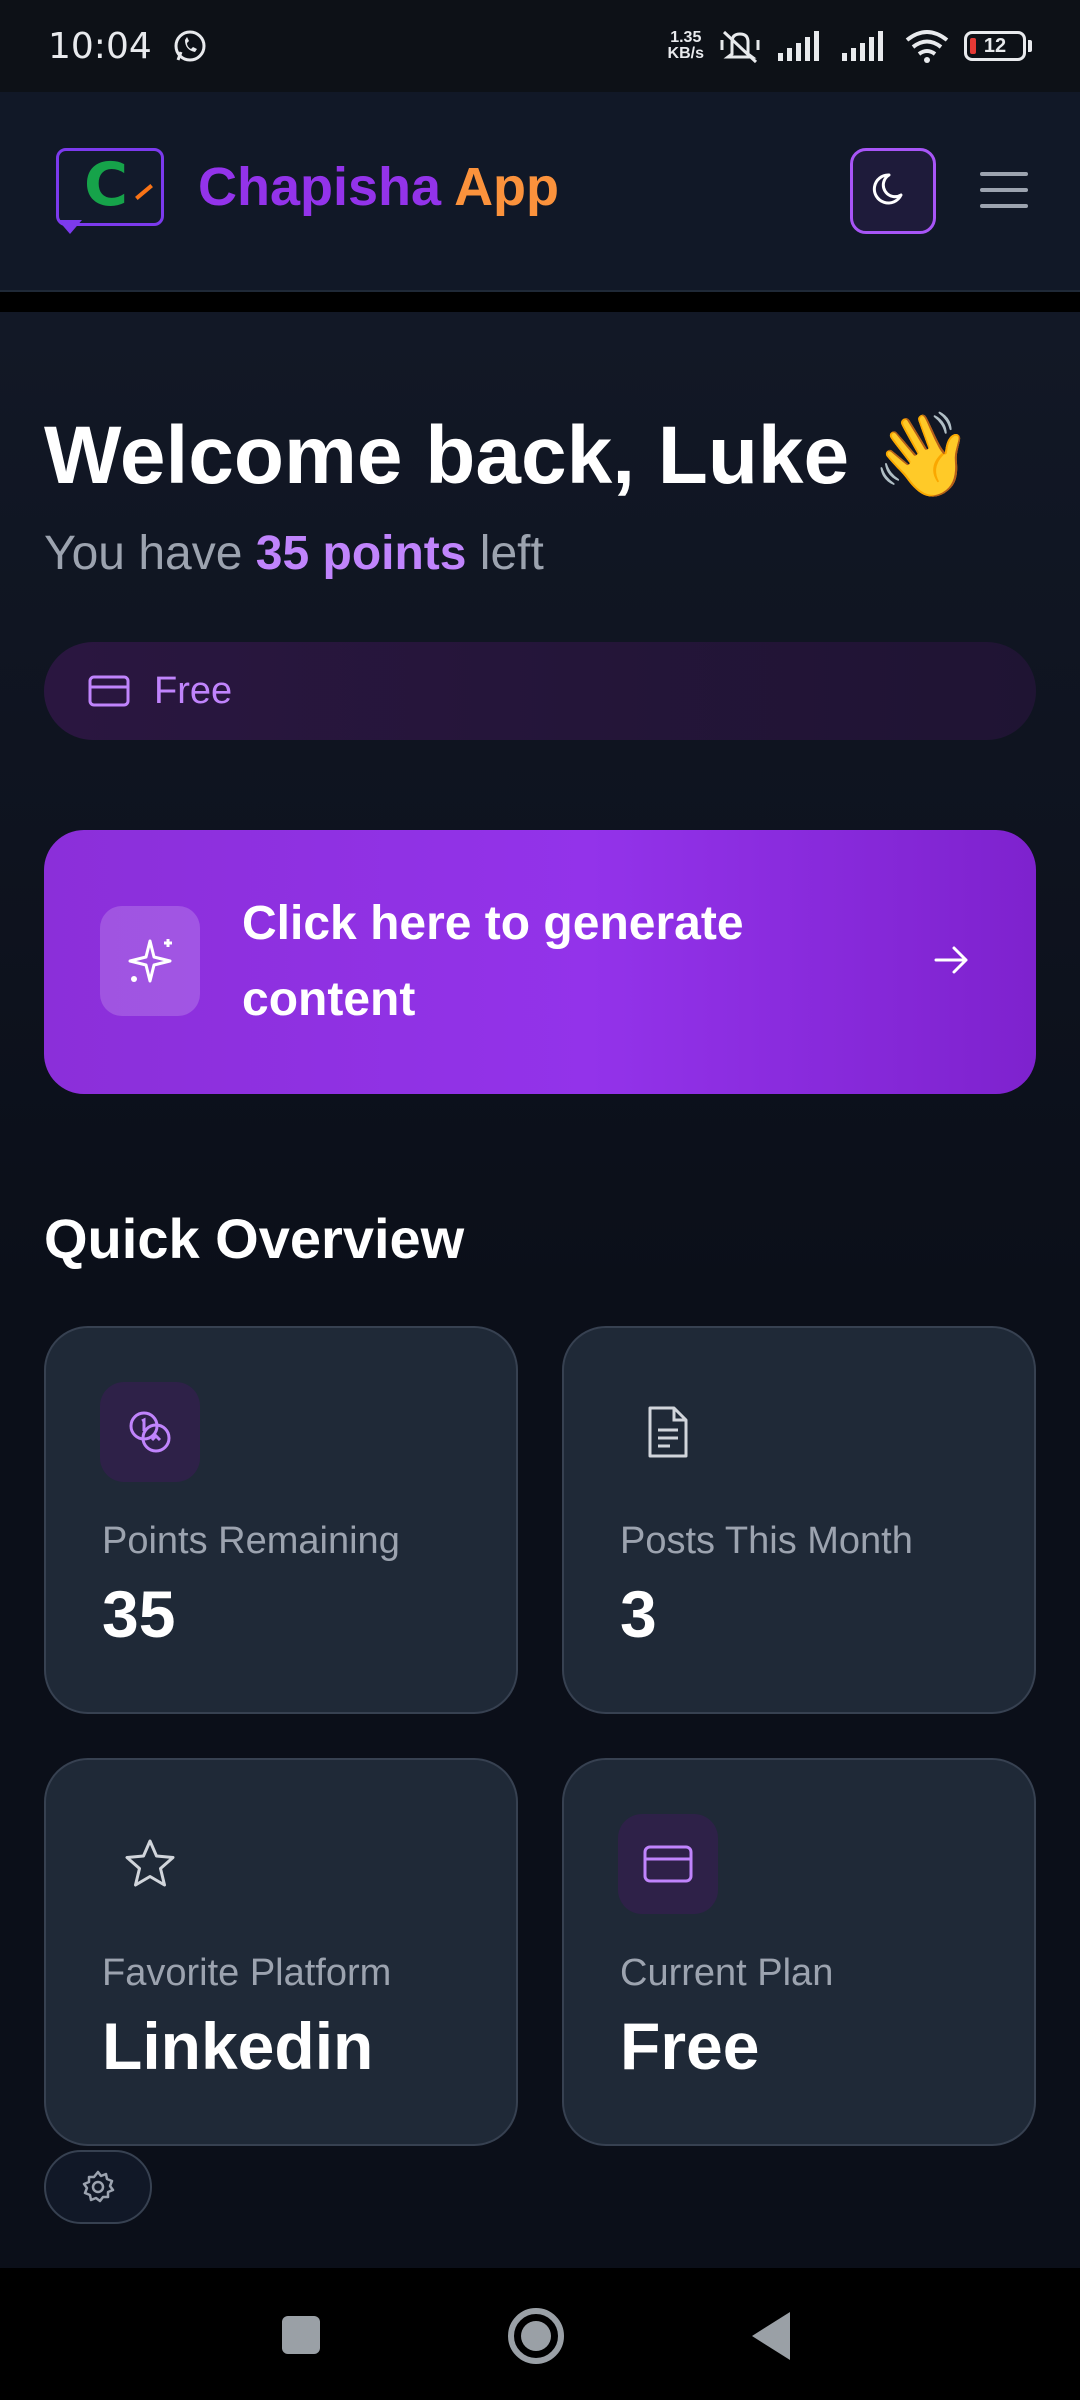 Image resolution: width=1080 pixels, height=2400 pixels. What do you see at coordinates (690, 2046) in the screenshot?
I see `card-value: Free` at bounding box center [690, 2046].